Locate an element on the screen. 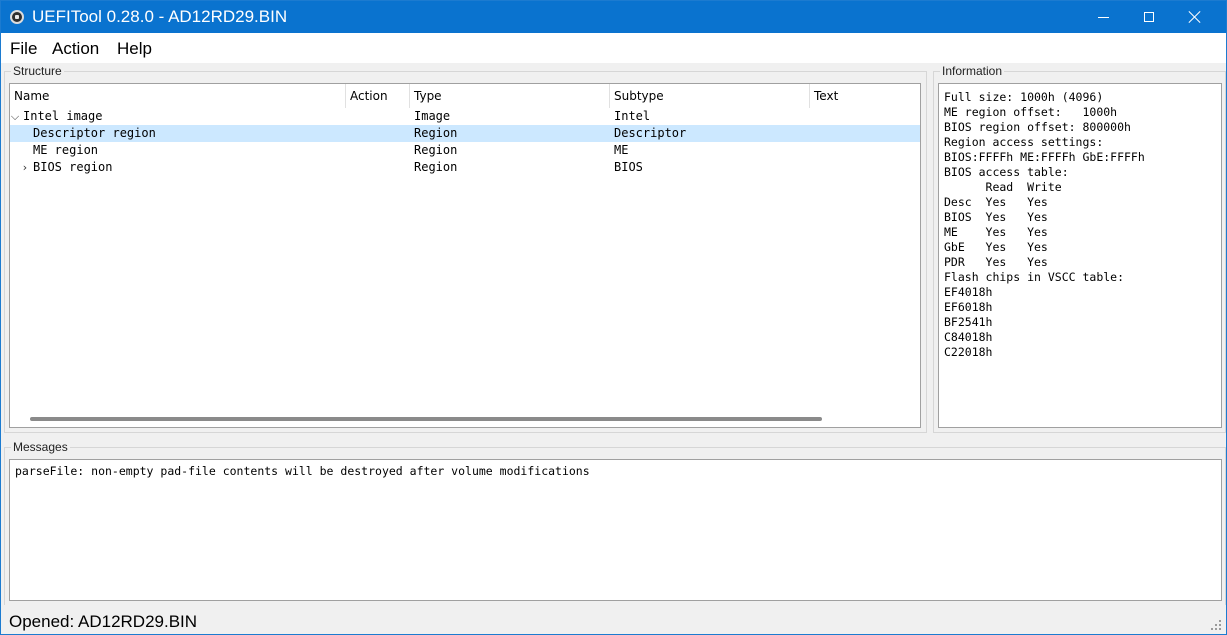 The height and width of the screenshot is (635, 1227). minimize-button is located at coordinates (1103, 17).